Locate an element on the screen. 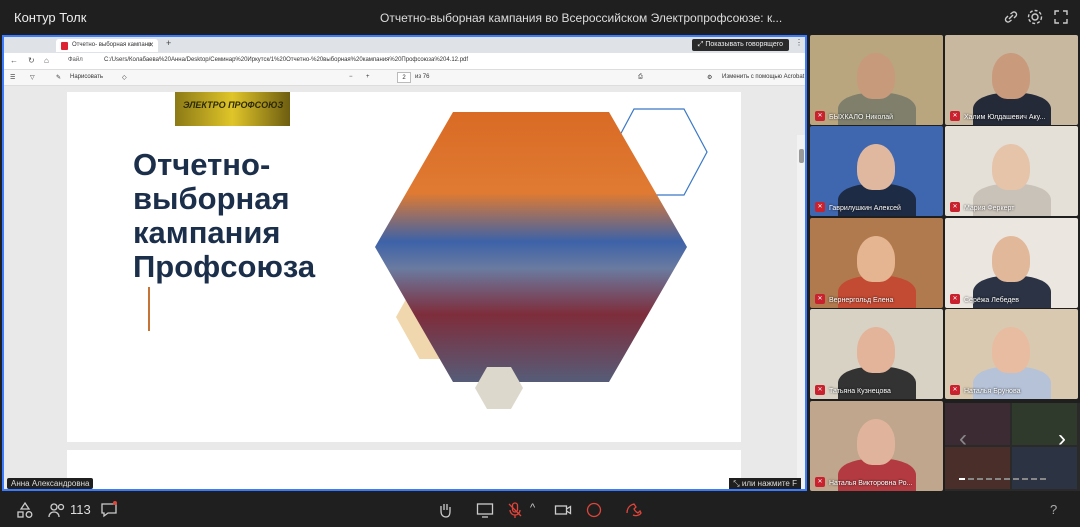 Image resolution: width=1080 pixels, height=527 pixels. presenter-name: Анна Александровна is located at coordinates (50, 483).